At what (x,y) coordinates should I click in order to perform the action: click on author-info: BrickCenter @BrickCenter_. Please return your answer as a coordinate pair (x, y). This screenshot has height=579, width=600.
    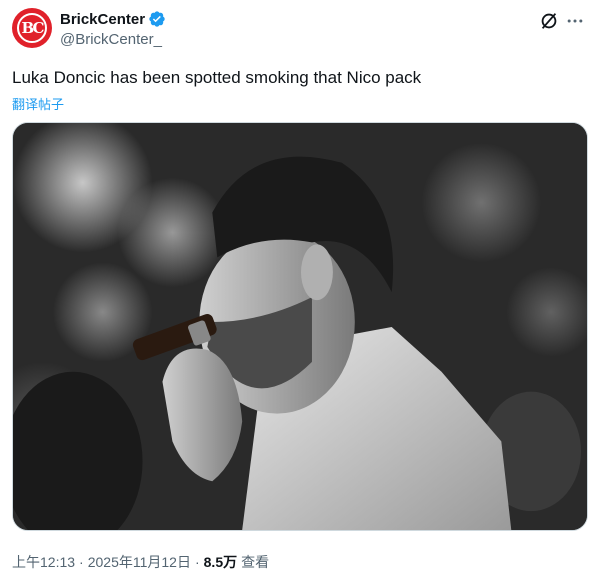
    Looking at the image, I should click on (113, 28).